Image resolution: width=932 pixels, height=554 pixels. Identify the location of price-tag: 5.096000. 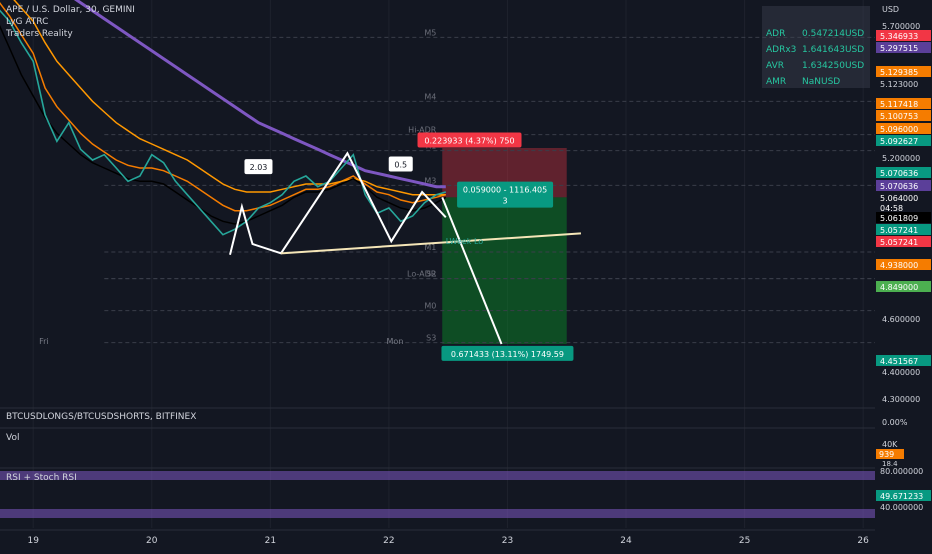
(899, 129).